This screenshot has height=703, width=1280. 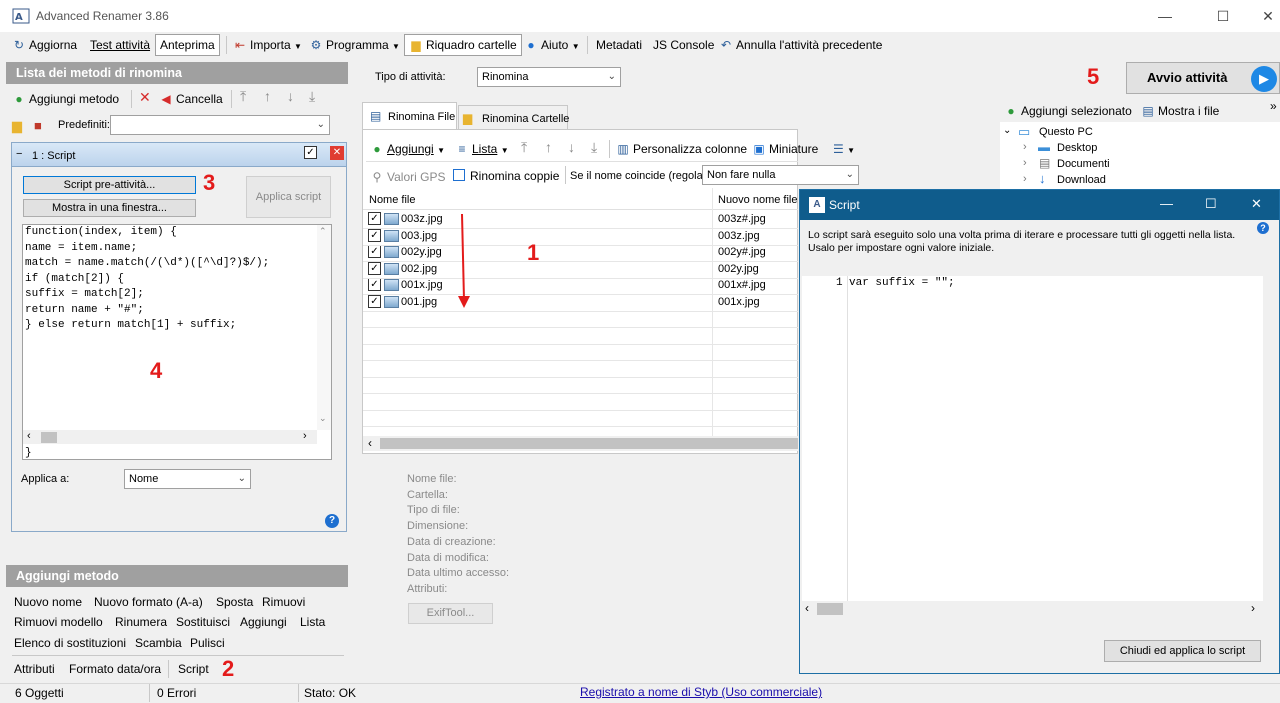 I want to click on chevron-down-icon: ⌄, so click(x=1007, y=130).